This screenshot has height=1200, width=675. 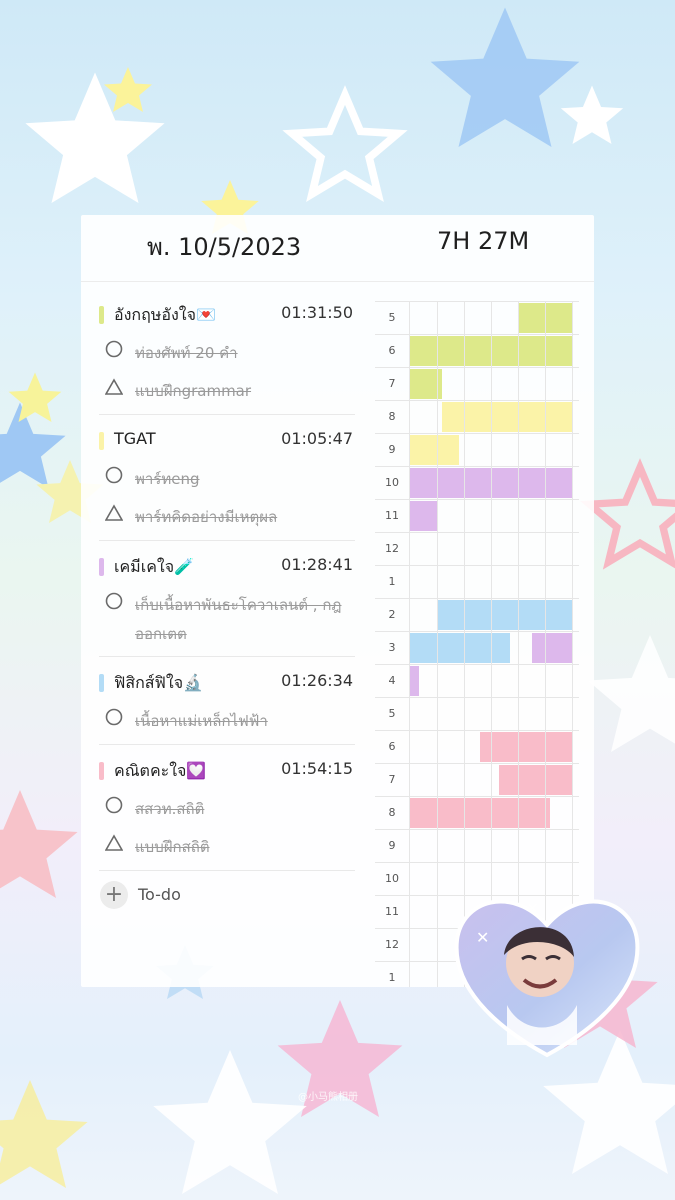 I want to click on hour-label: 11, so click(x=392, y=516).